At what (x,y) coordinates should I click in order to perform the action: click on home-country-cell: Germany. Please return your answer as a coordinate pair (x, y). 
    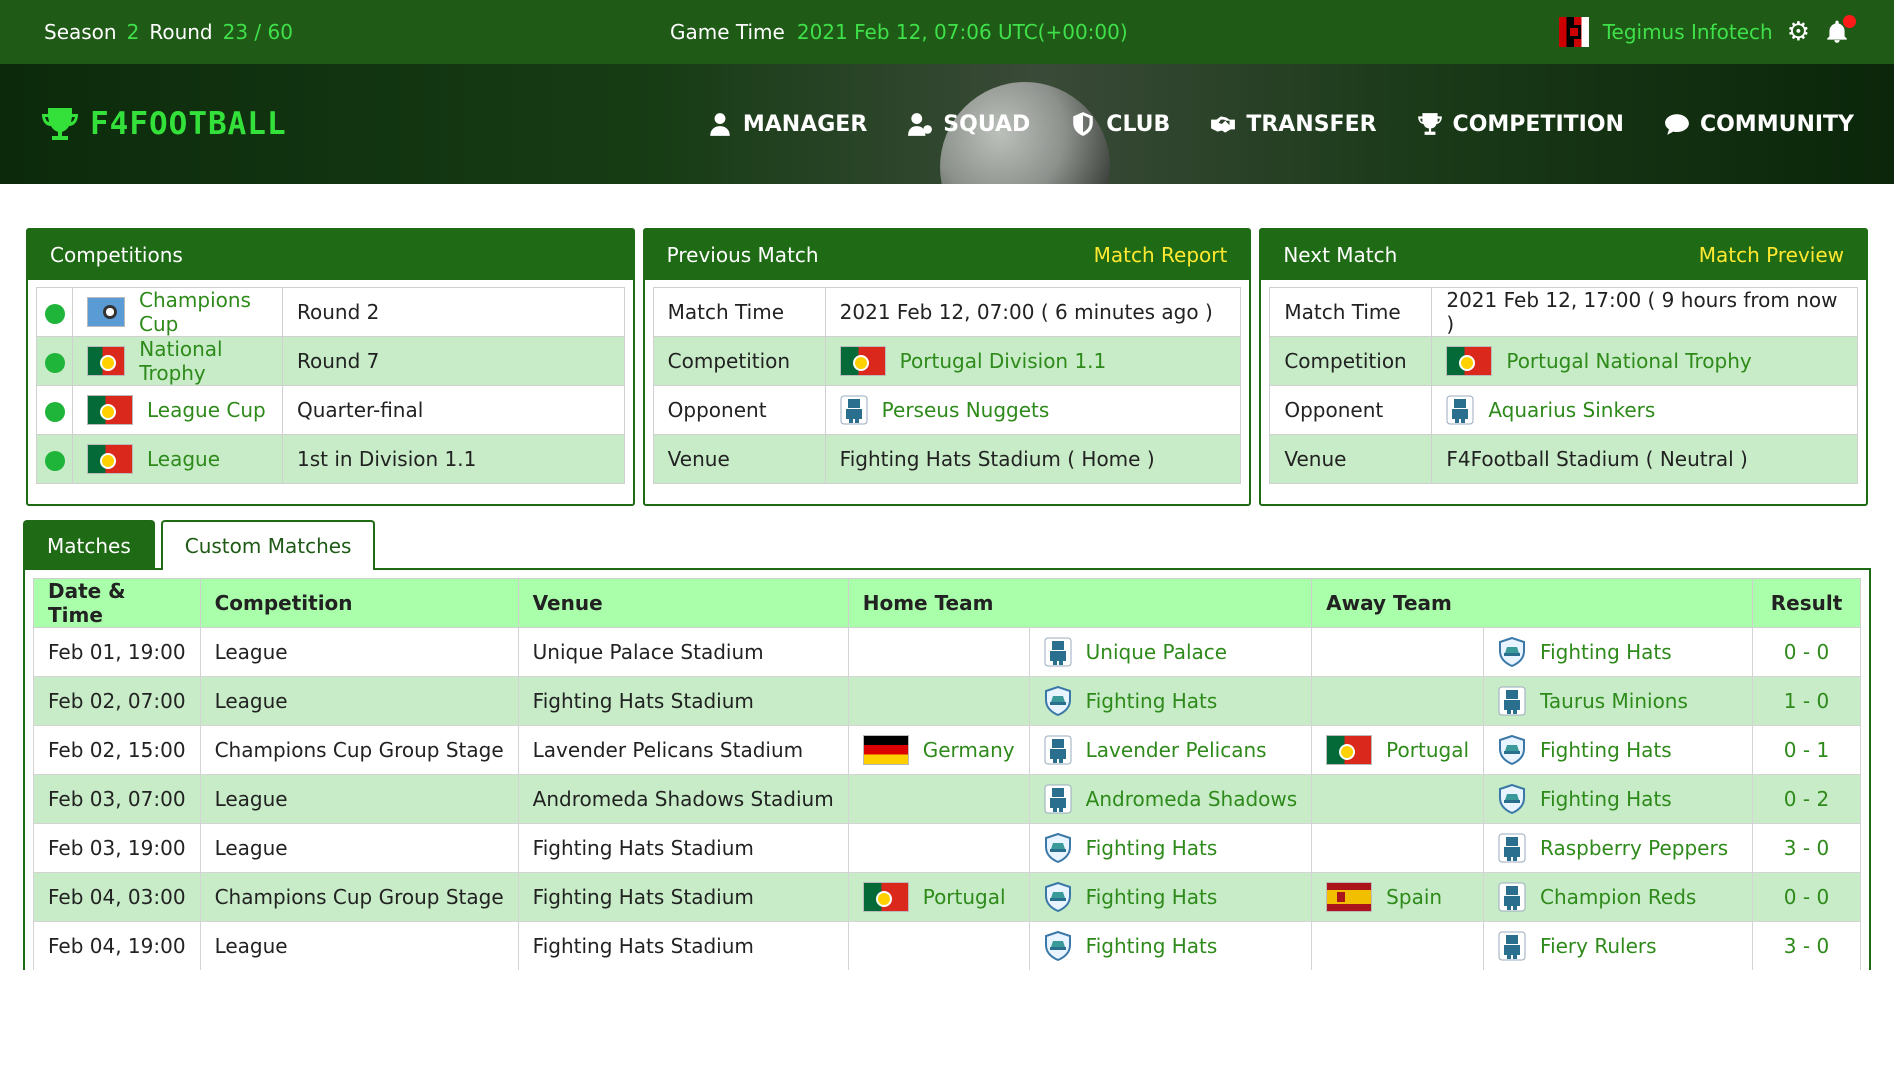
    Looking at the image, I should click on (938, 750).